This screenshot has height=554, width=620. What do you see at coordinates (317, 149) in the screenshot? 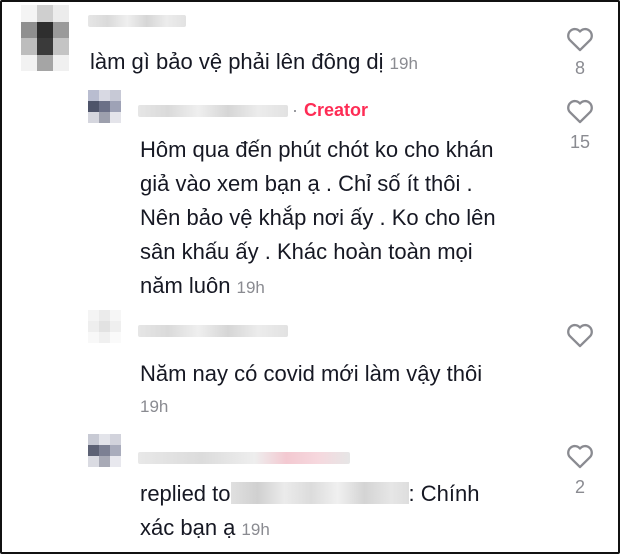
I see `comment-line: Hôm qua đến phút chót ko cho khán` at bounding box center [317, 149].